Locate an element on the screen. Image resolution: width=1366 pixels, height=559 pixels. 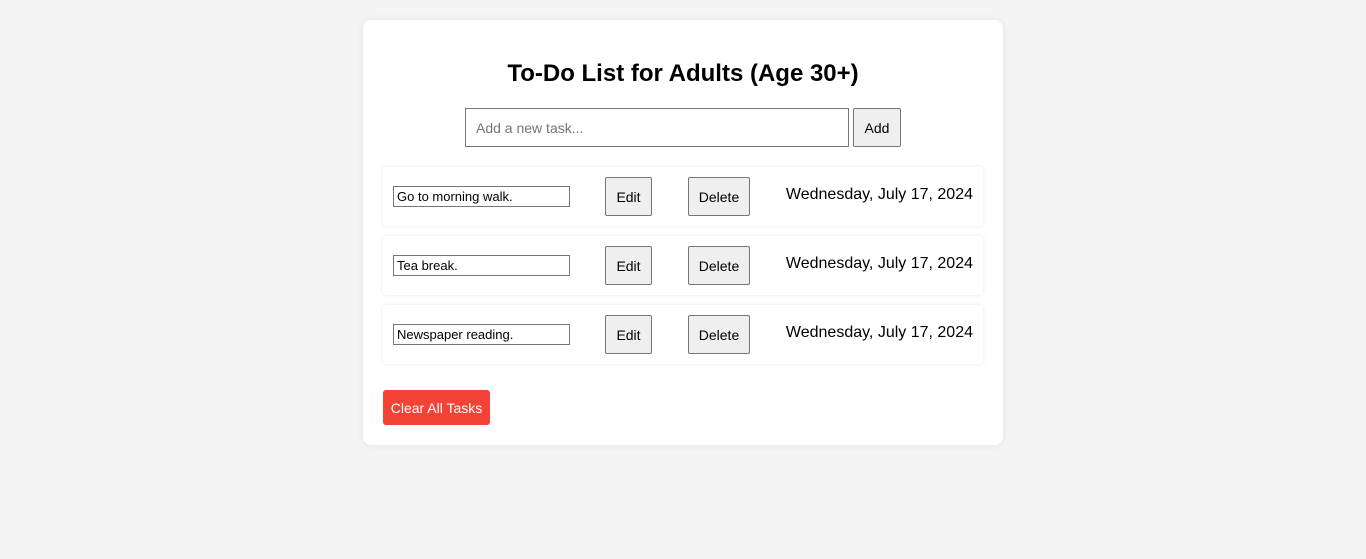
page-title: To-Do List for Adults (Age 30+) is located at coordinates (683, 73).